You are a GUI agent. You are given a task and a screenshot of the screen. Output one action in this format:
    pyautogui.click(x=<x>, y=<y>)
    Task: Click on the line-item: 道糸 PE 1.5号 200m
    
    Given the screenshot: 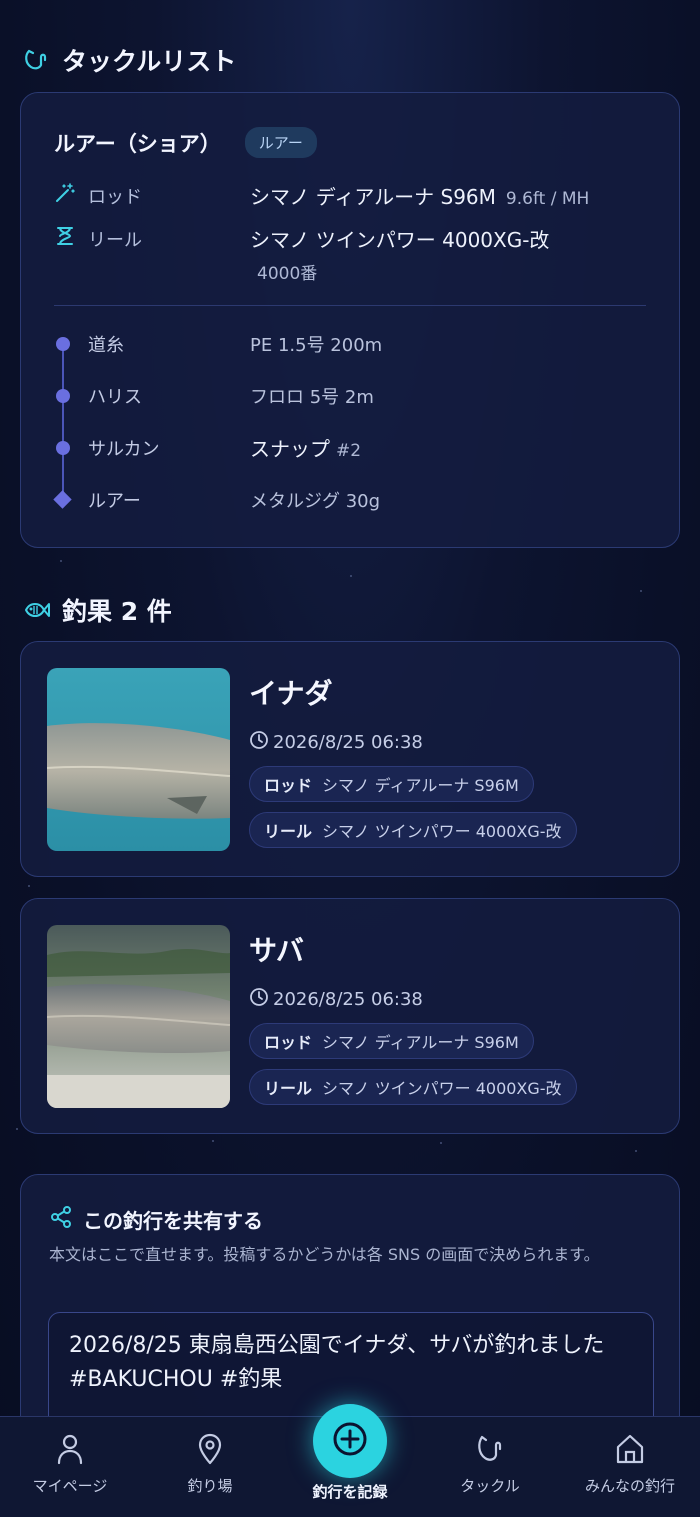 What is the action you would take?
    pyautogui.click(x=235, y=345)
    